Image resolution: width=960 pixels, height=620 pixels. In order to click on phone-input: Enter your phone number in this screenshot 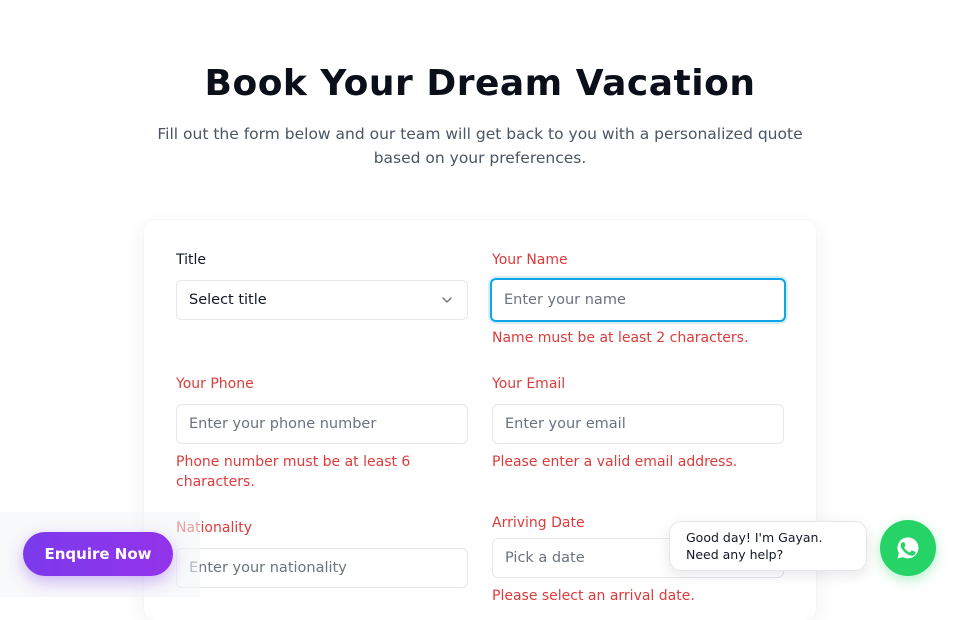, I will do `click(322, 424)`.